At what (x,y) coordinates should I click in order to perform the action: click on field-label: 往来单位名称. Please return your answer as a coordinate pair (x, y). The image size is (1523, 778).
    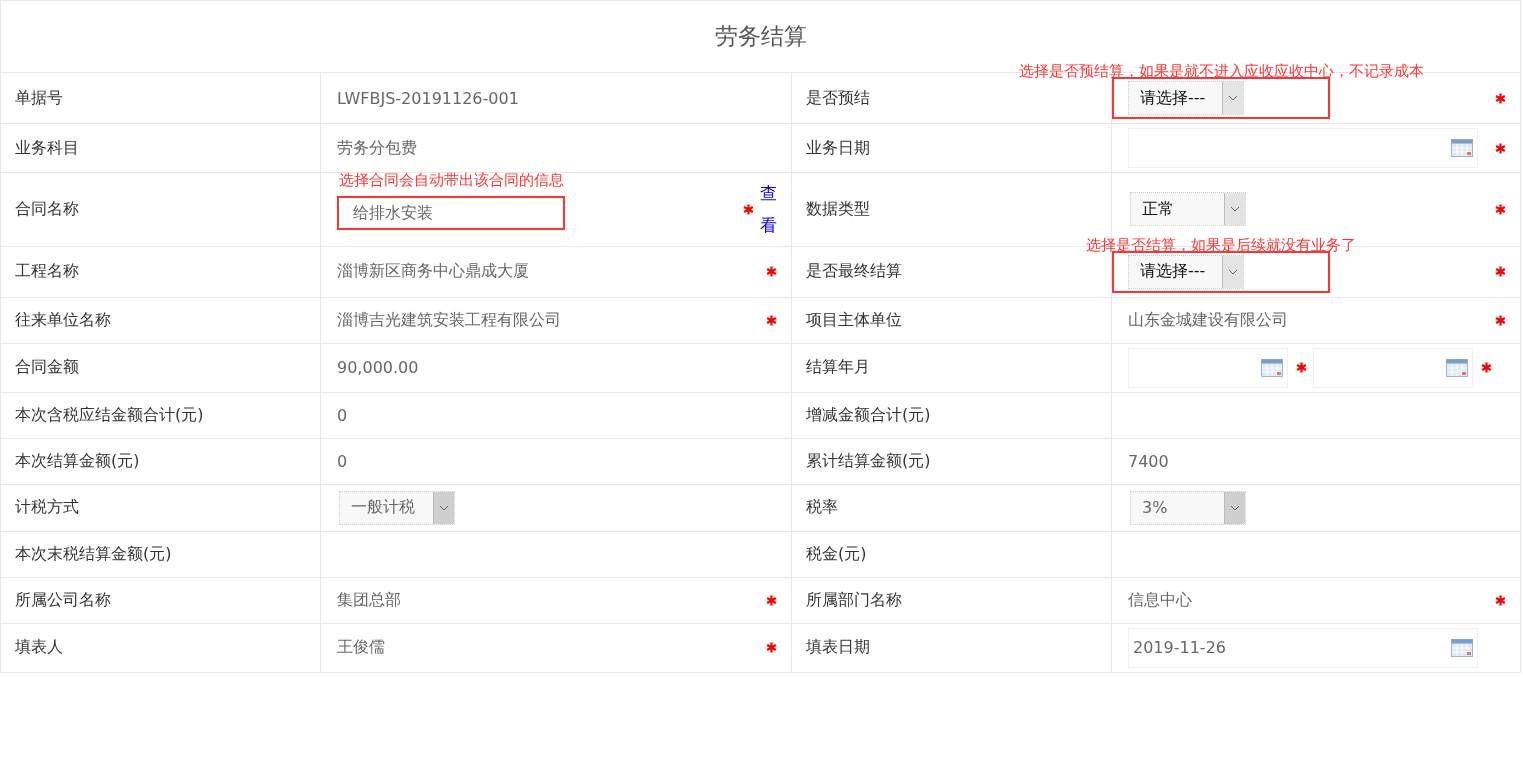
    Looking at the image, I should click on (63, 319).